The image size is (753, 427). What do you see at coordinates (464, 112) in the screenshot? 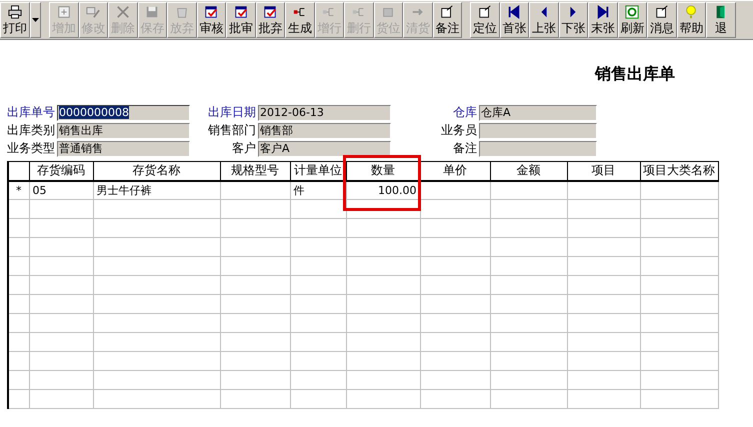
I see `field-label: 仓库` at bounding box center [464, 112].